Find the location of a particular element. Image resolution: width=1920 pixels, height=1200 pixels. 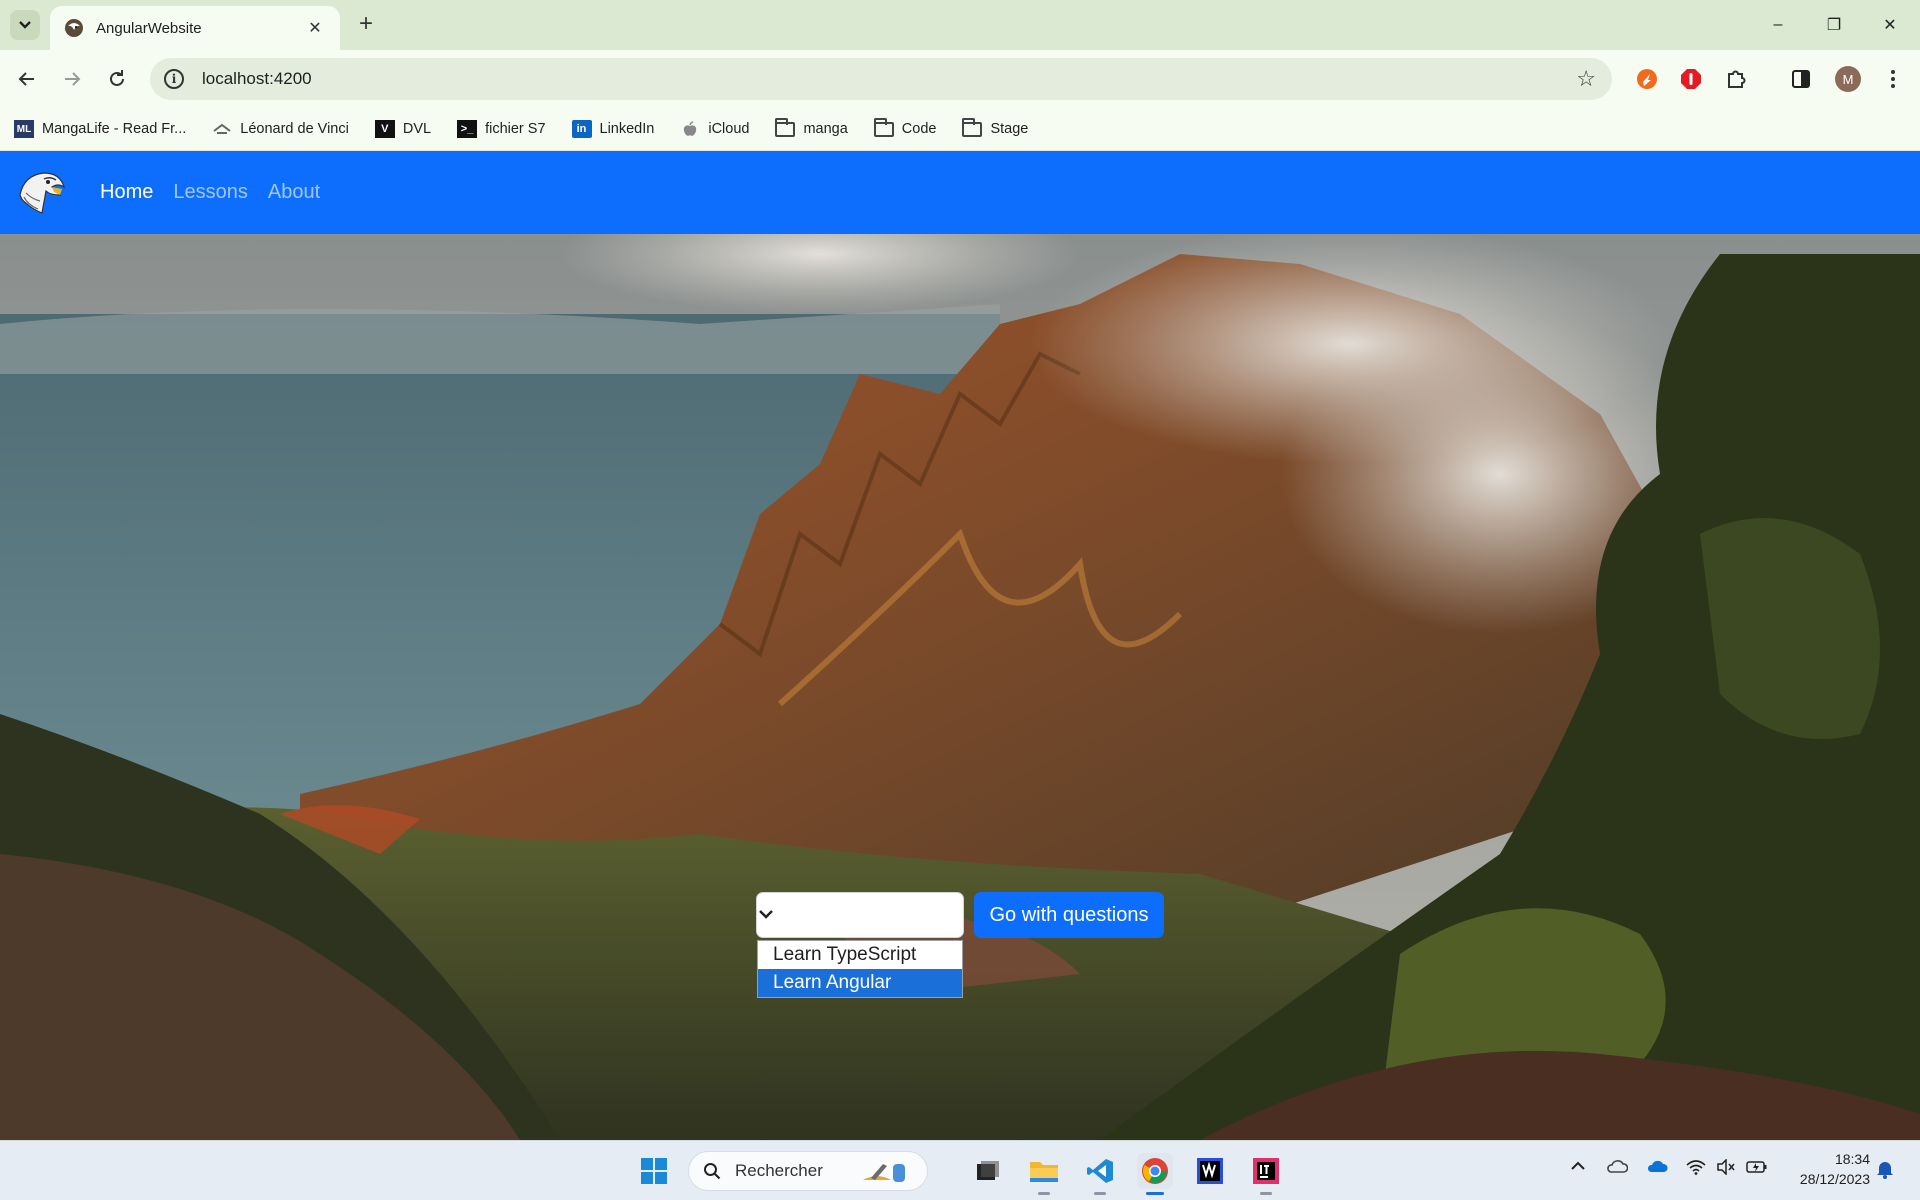

file-explorer-icon is located at coordinates (1044, 1171).